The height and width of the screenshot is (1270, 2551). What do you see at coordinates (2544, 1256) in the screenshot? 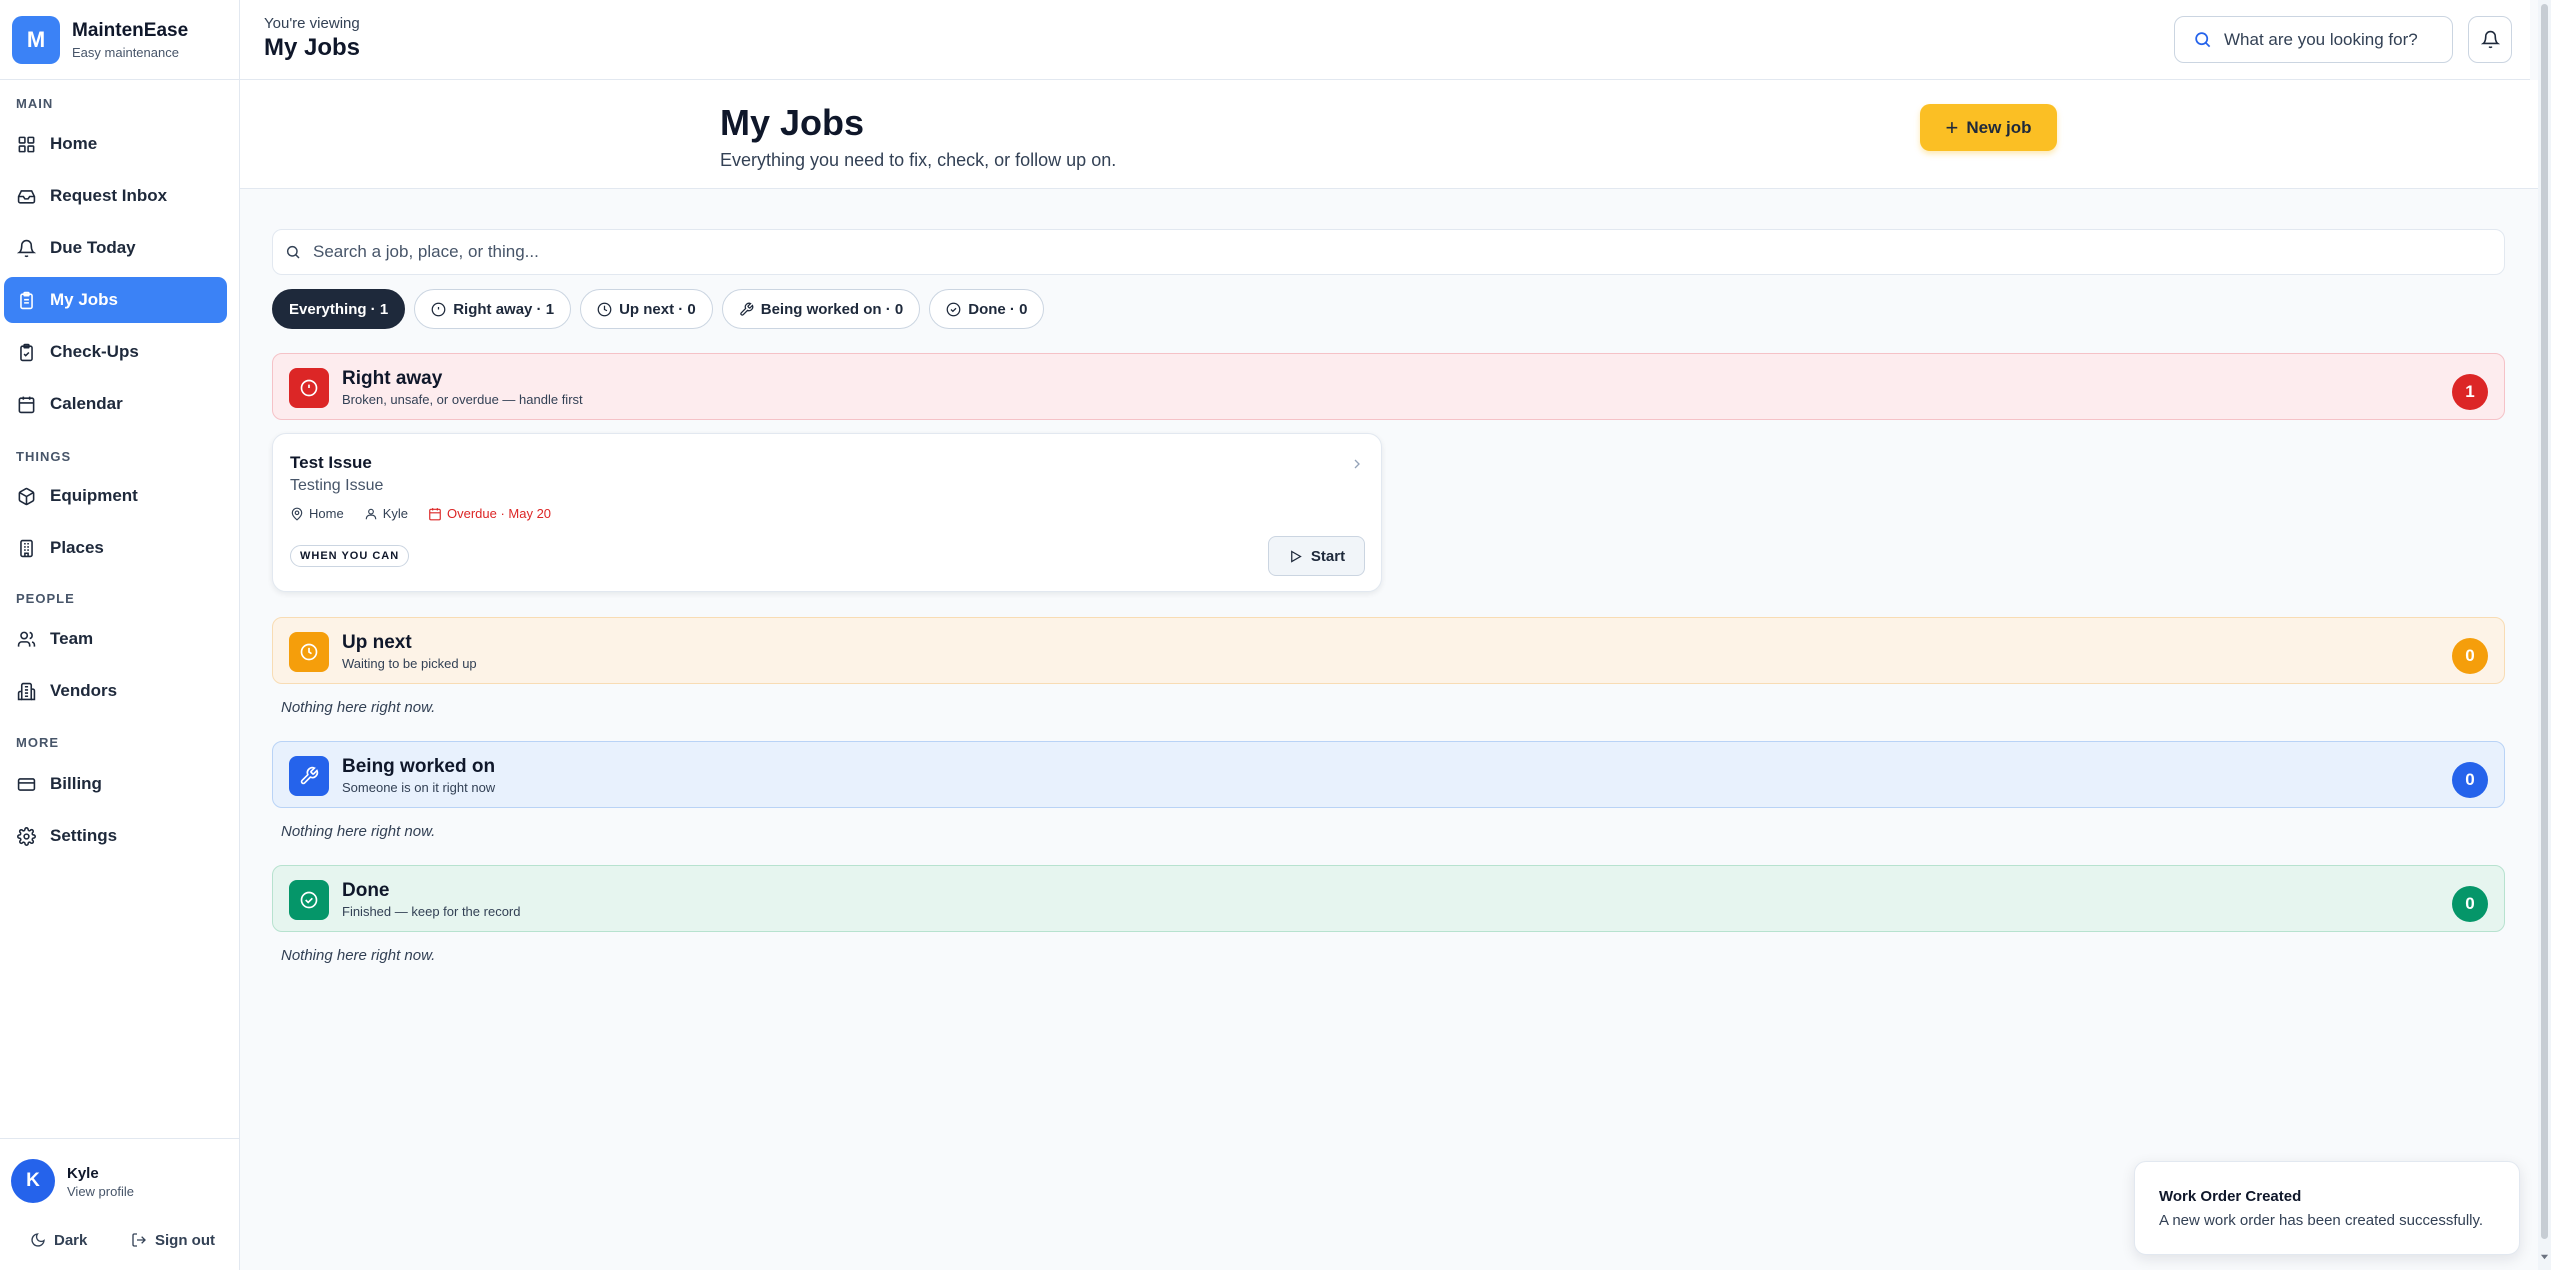
I see `scroll-down-arrow` at bounding box center [2544, 1256].